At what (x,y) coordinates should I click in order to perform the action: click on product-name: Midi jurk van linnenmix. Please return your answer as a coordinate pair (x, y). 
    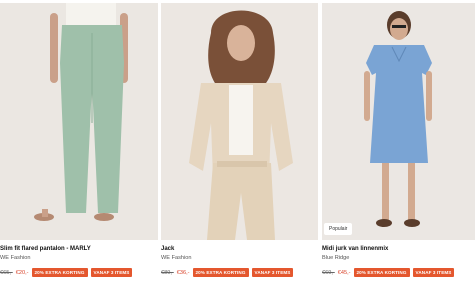
    Looking at the image, I should click on (355, 249).